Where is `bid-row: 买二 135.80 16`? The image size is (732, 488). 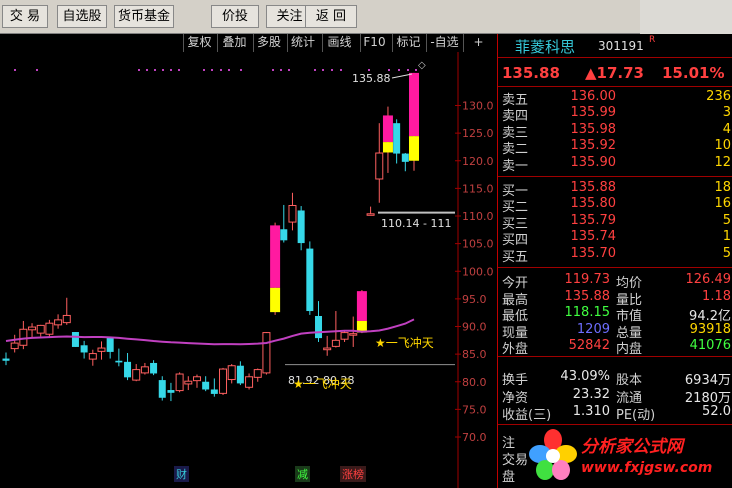
bid-row: 买二 135.80 16 is located at coordinates (615, 205).